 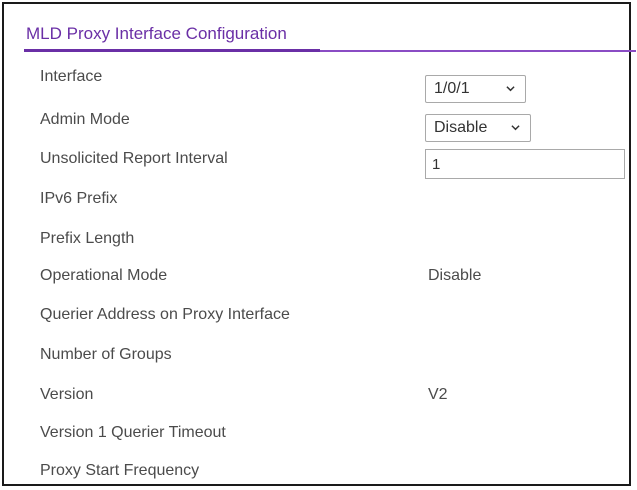 What do you see at coordinates (165, 314) in the screenshot?
I see `querier-address-label: Querier Address on Proxy Interface` at bounding box center [165, 314].